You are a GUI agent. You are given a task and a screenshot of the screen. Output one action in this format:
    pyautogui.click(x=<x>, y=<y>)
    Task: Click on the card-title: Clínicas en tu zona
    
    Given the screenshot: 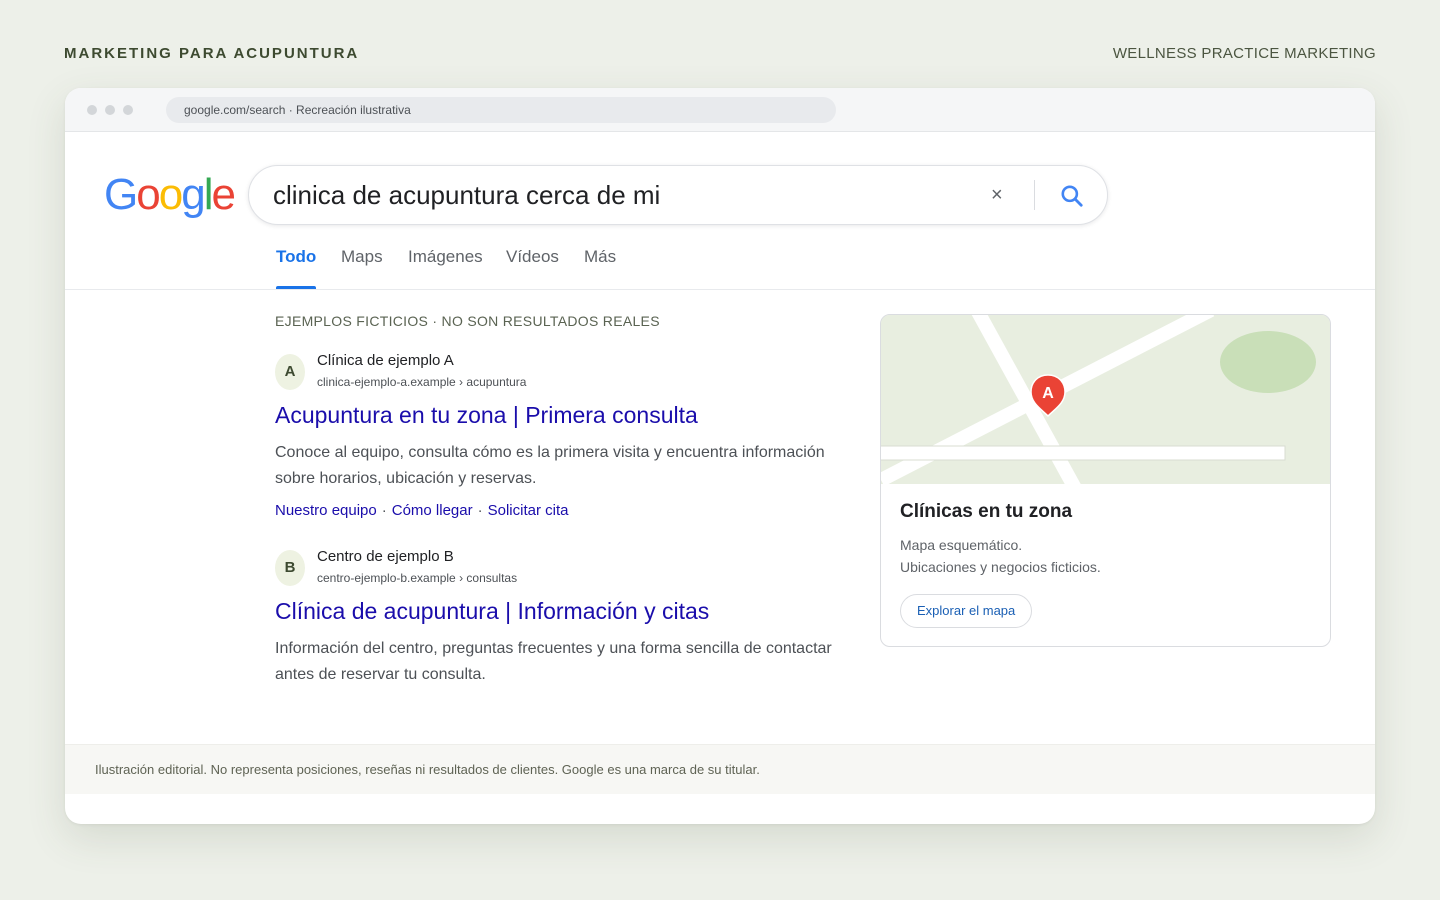 What is the action you would take?
    pyautogui.click(x=986, y=511)
    